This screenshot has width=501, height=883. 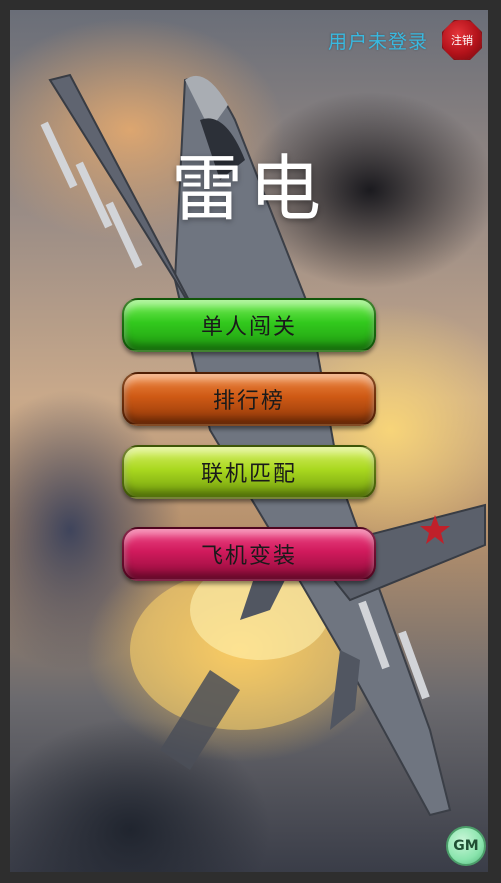 What do you see at coordinates (248, 189) in the screenshot?
I see `game-title: 雷电` at bounding box center [248, 189].